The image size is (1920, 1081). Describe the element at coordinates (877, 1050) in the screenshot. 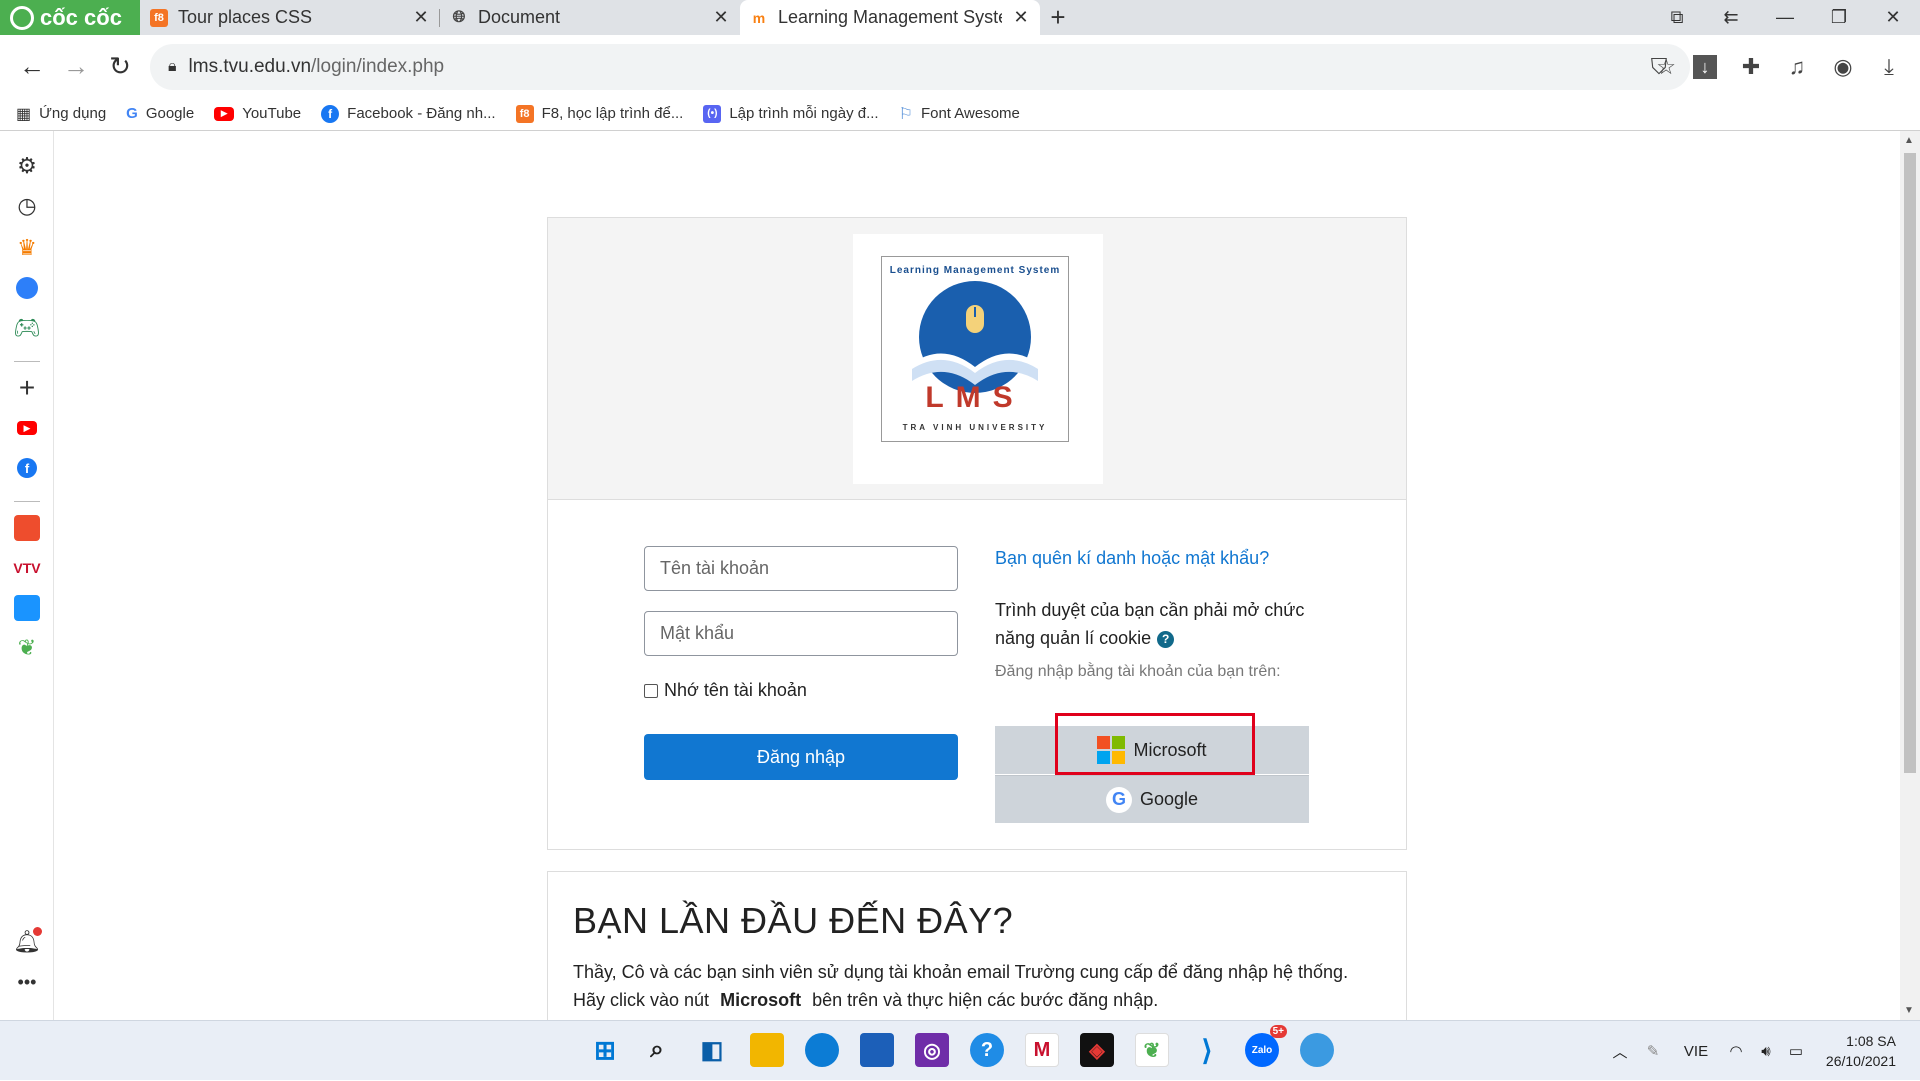

I see `microsoft-store-icon` at that location.